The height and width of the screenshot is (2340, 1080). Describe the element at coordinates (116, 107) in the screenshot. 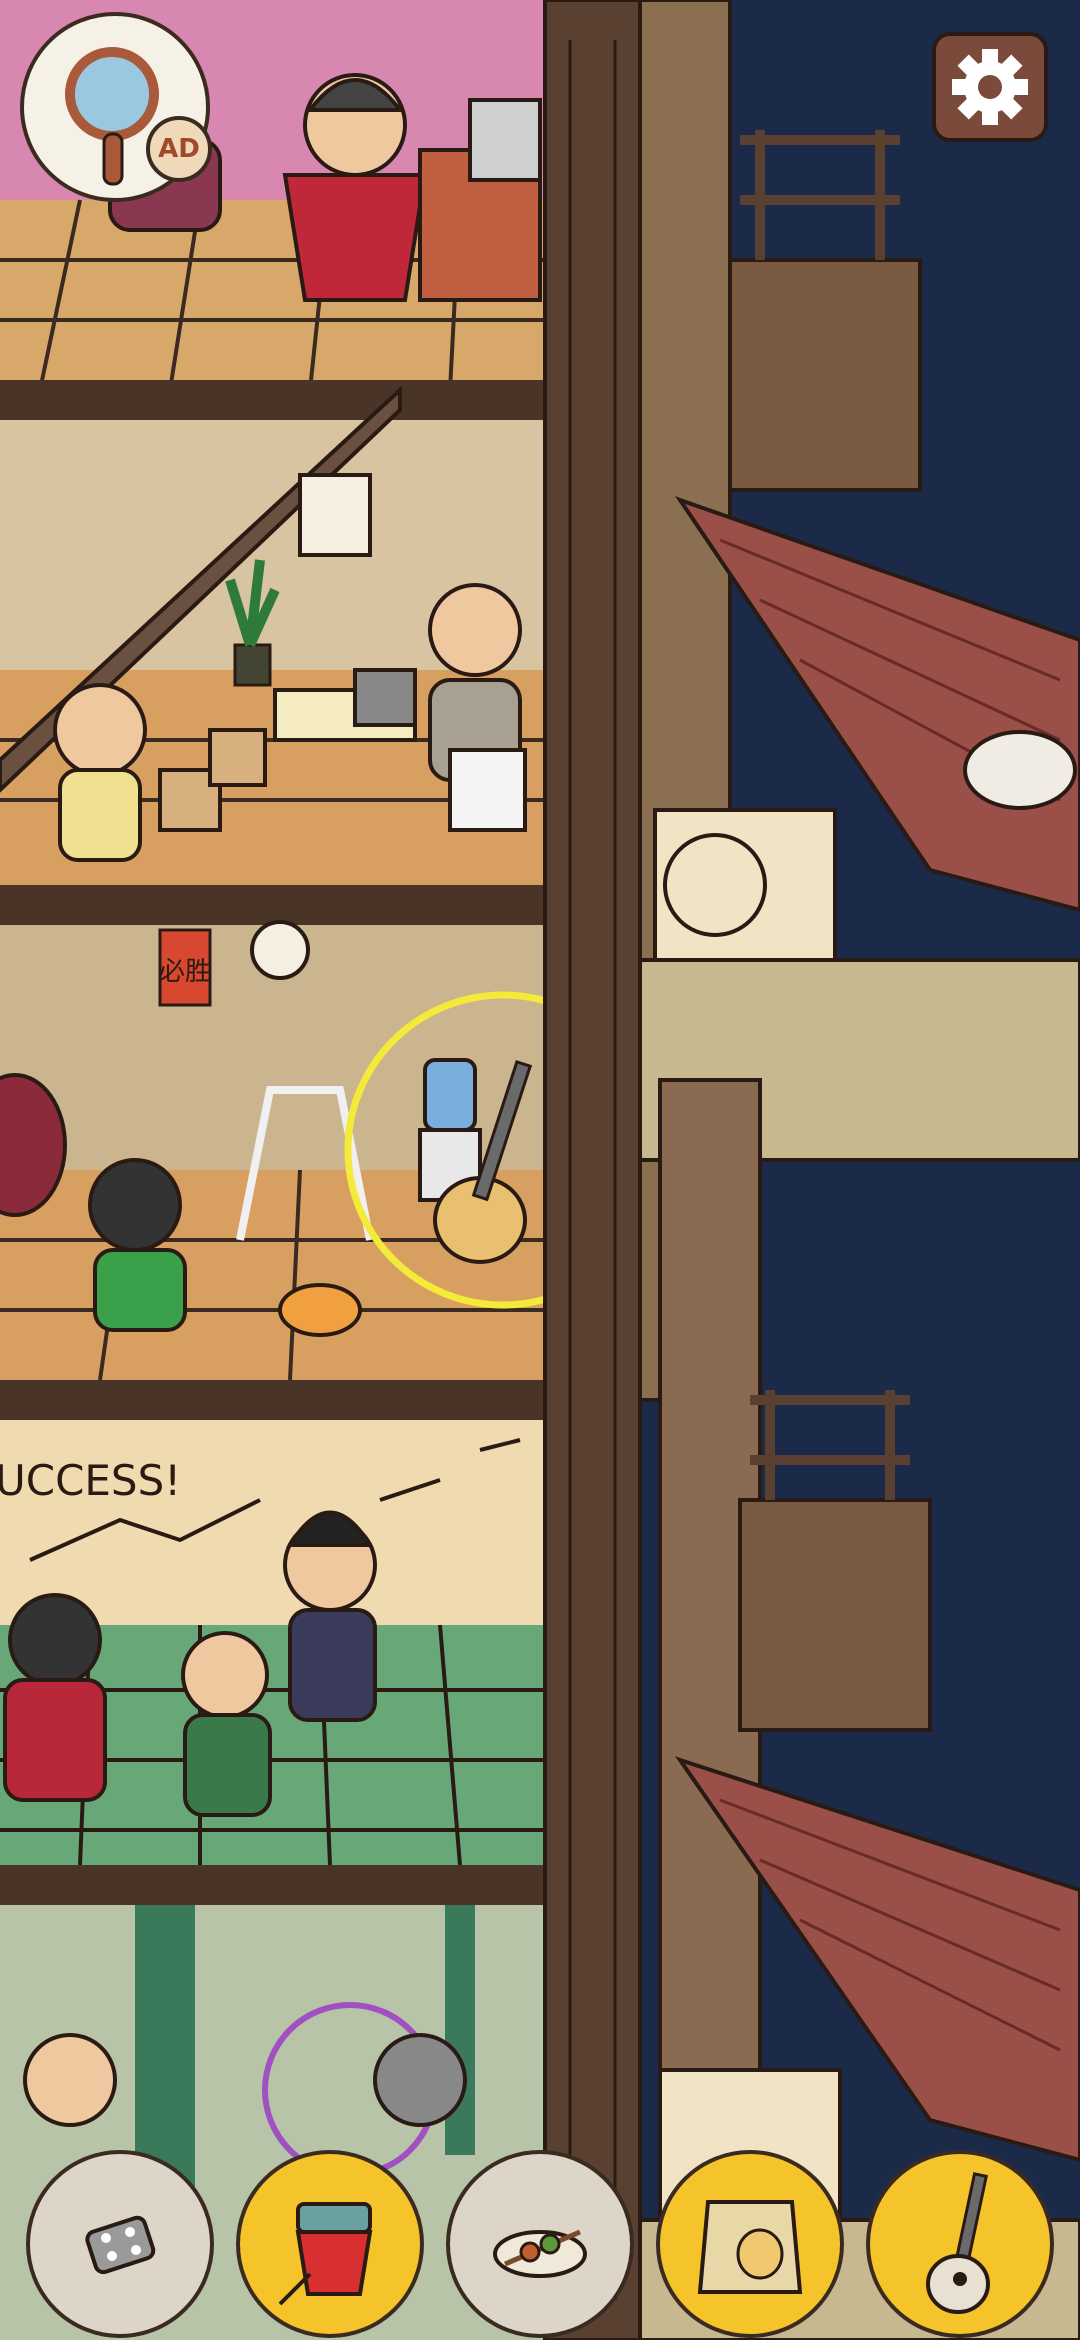

I see `hint-magnifier-button: AD` at that location.